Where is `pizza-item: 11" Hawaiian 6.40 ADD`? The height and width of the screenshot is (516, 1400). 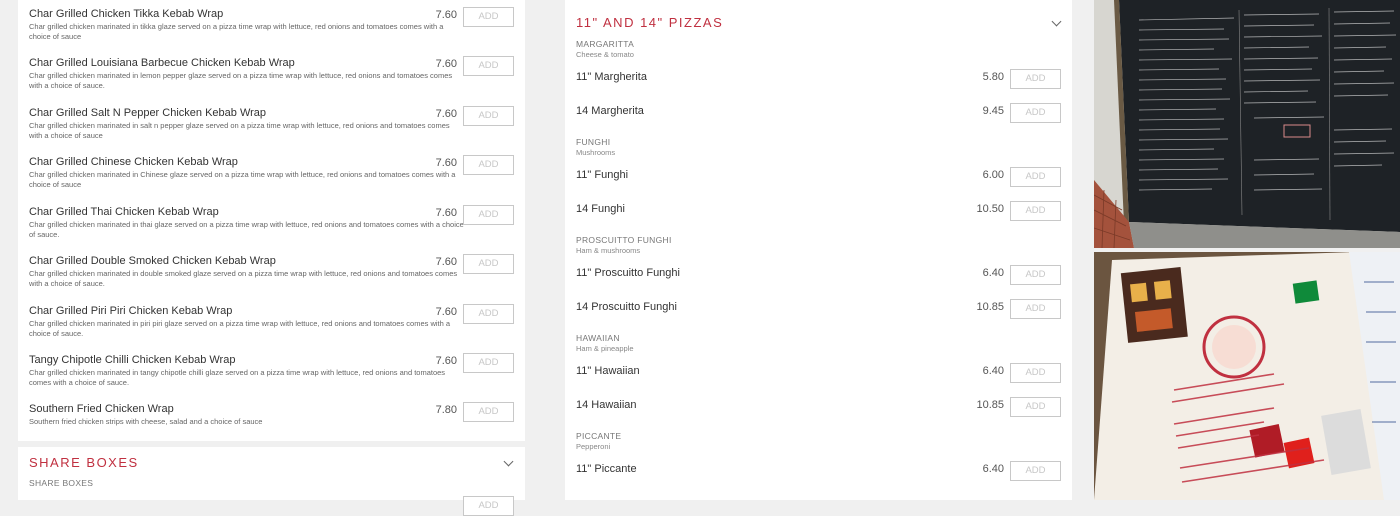
pizza-item: 11" Hawaiian 6.40 ADD is located at coordinates (818, 373).